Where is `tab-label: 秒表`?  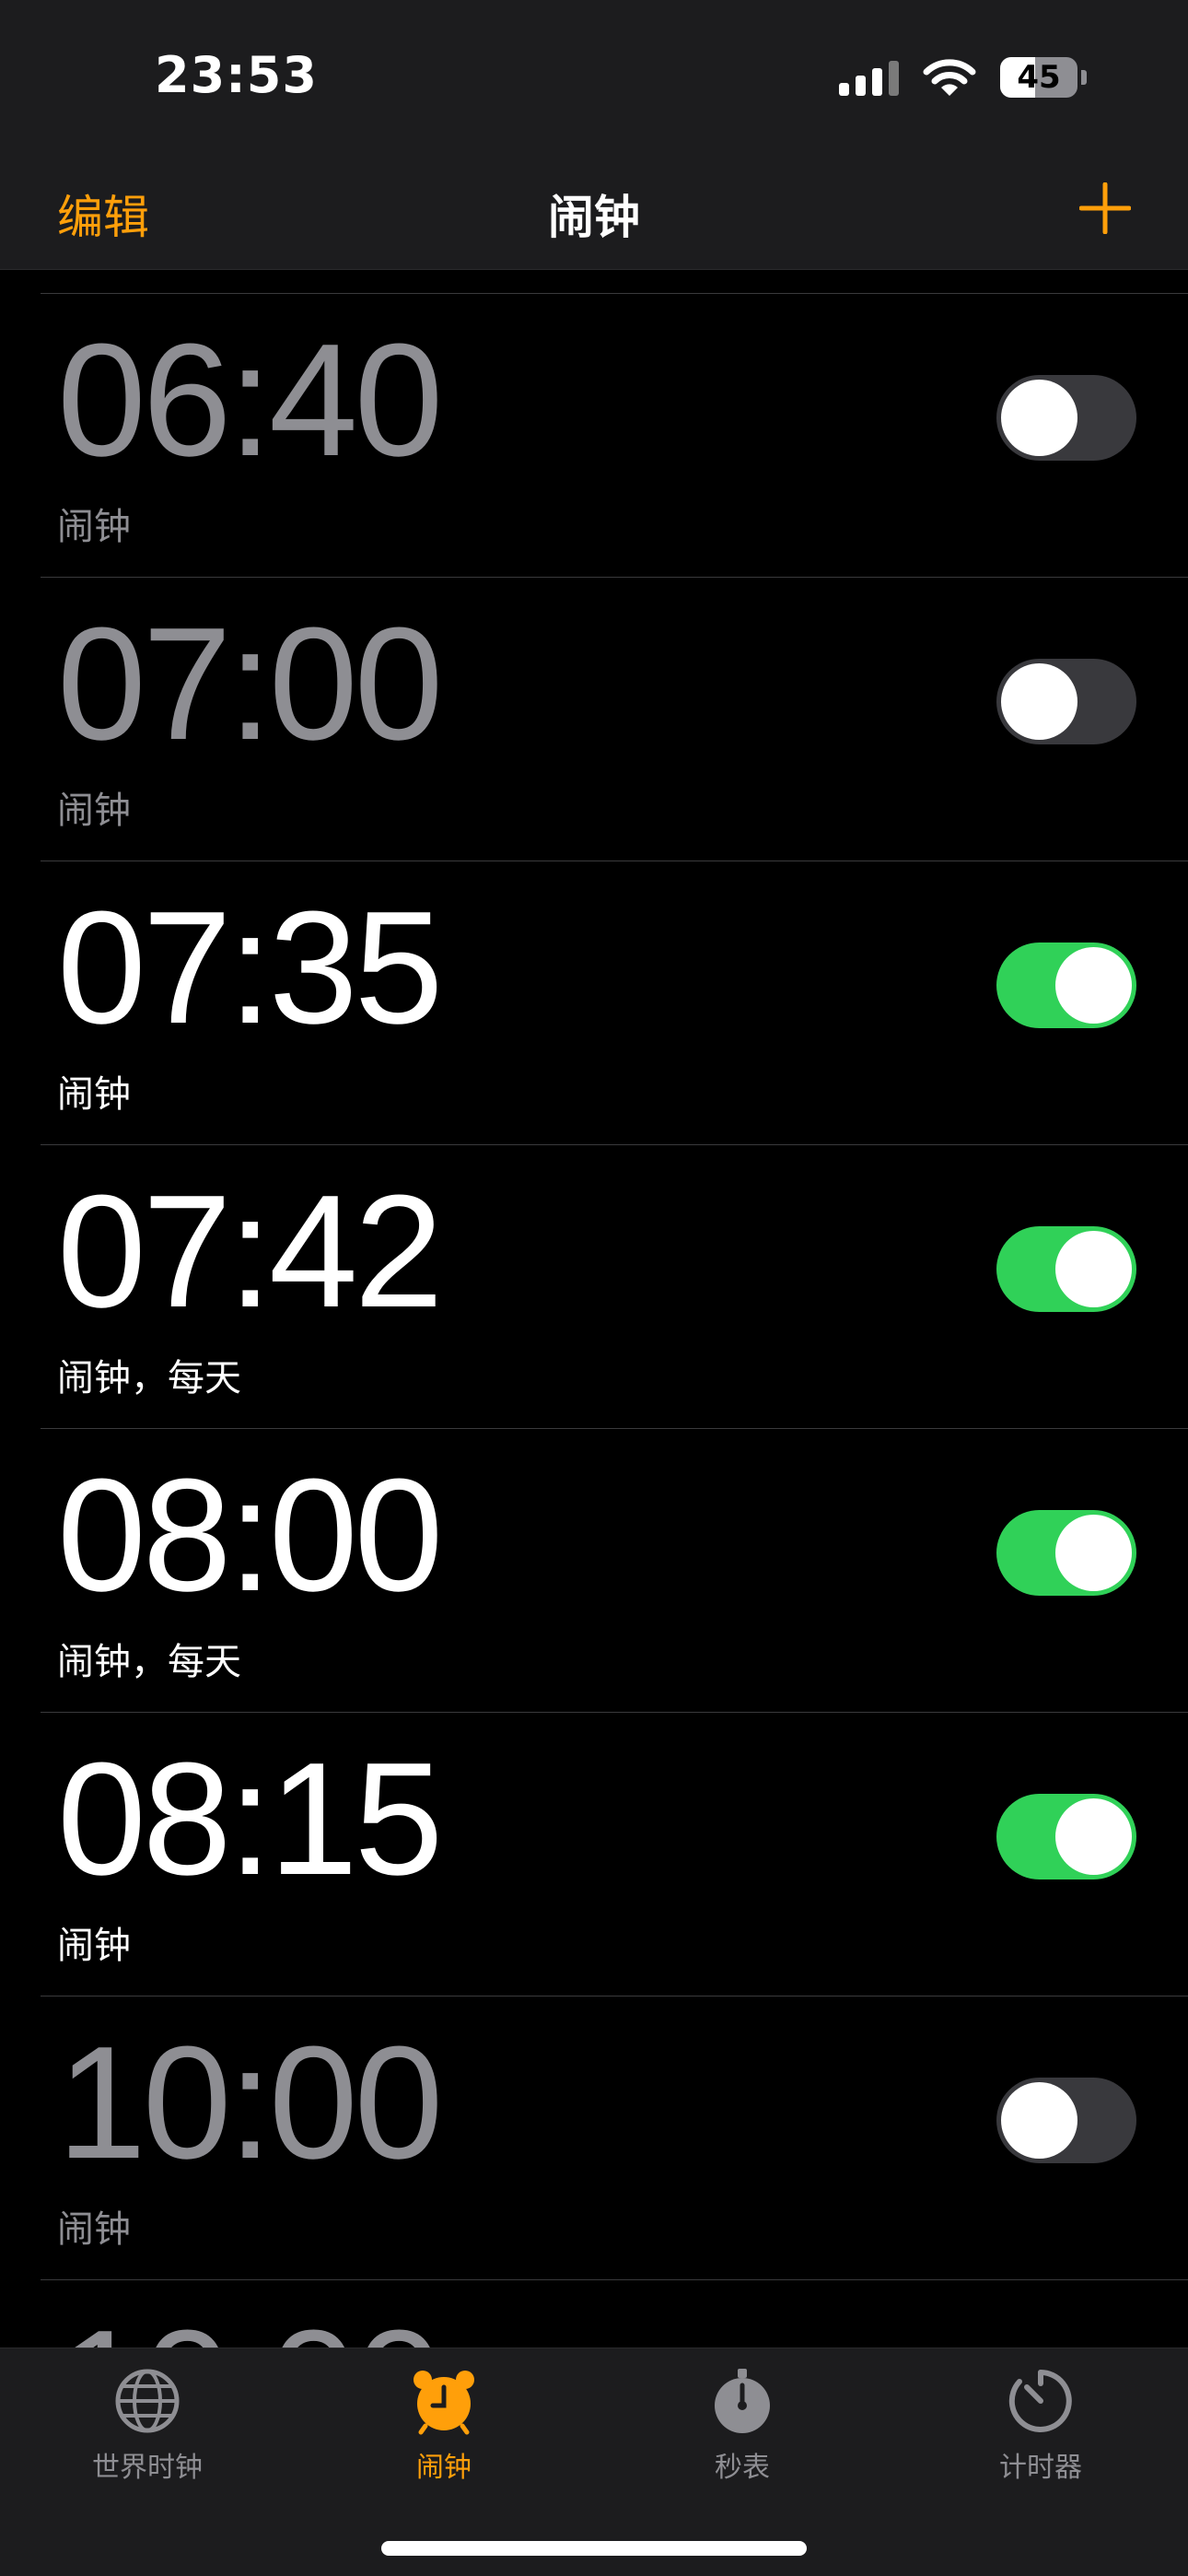
tab-label: 秒表 is located at coordinates (742, 2468).